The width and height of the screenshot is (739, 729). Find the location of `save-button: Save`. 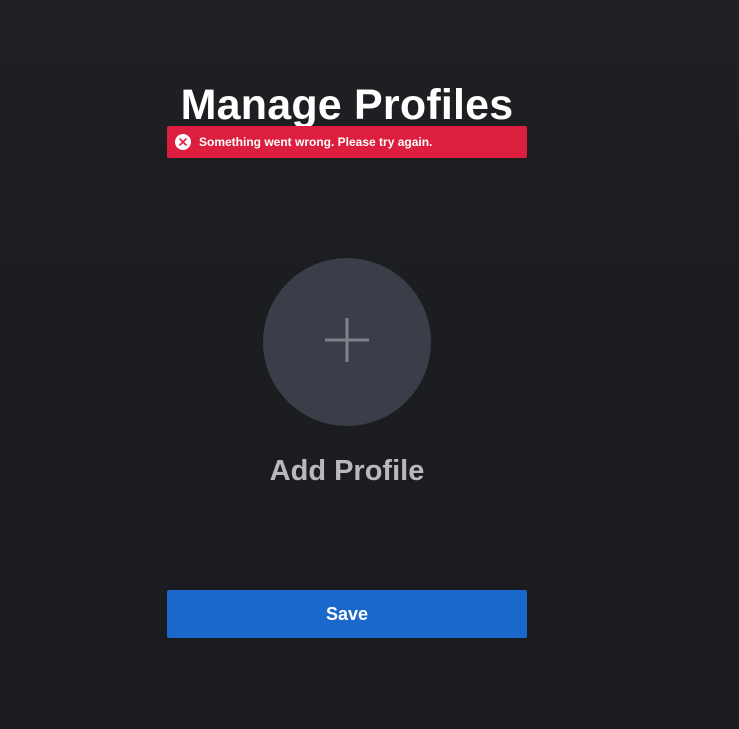

save-button: Save is located at coordinates (347, 614).